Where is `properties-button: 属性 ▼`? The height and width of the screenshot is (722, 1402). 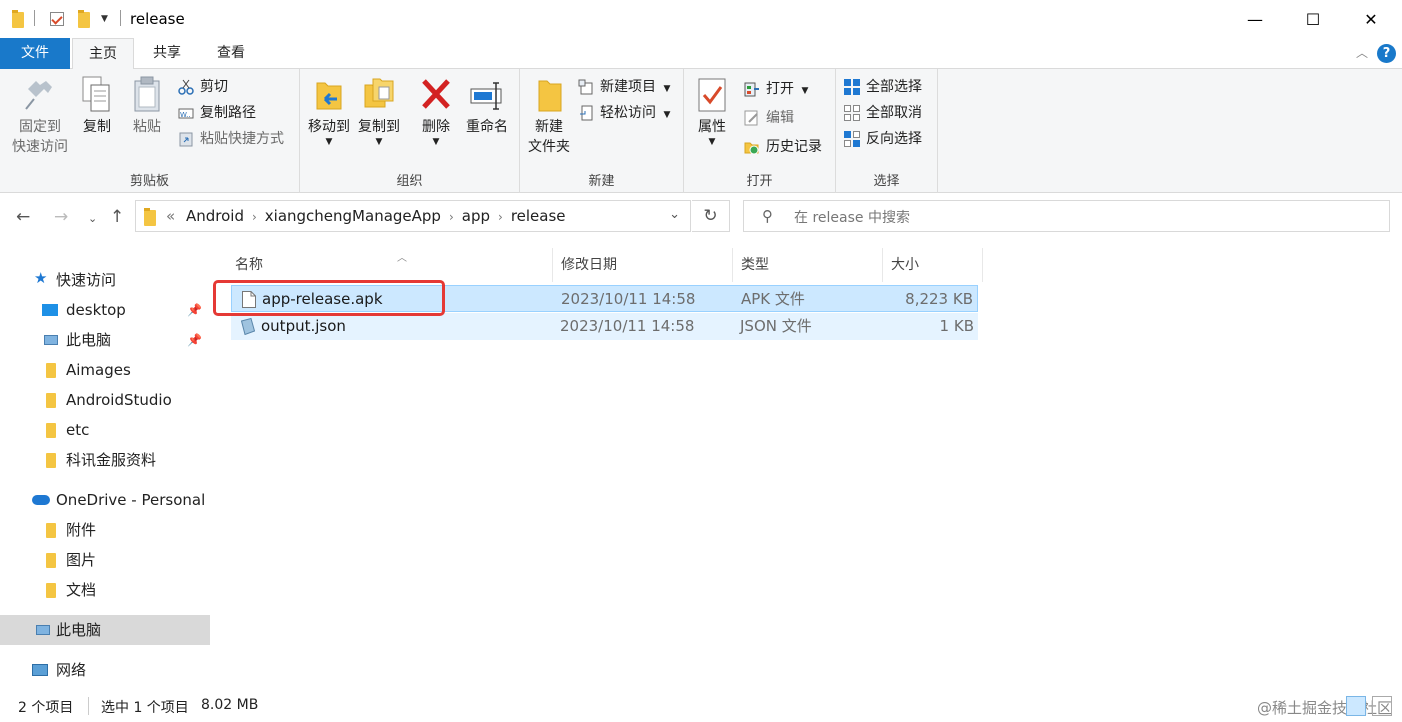 properties-button: 属性 ▼ is located at coordinates (712, 111).